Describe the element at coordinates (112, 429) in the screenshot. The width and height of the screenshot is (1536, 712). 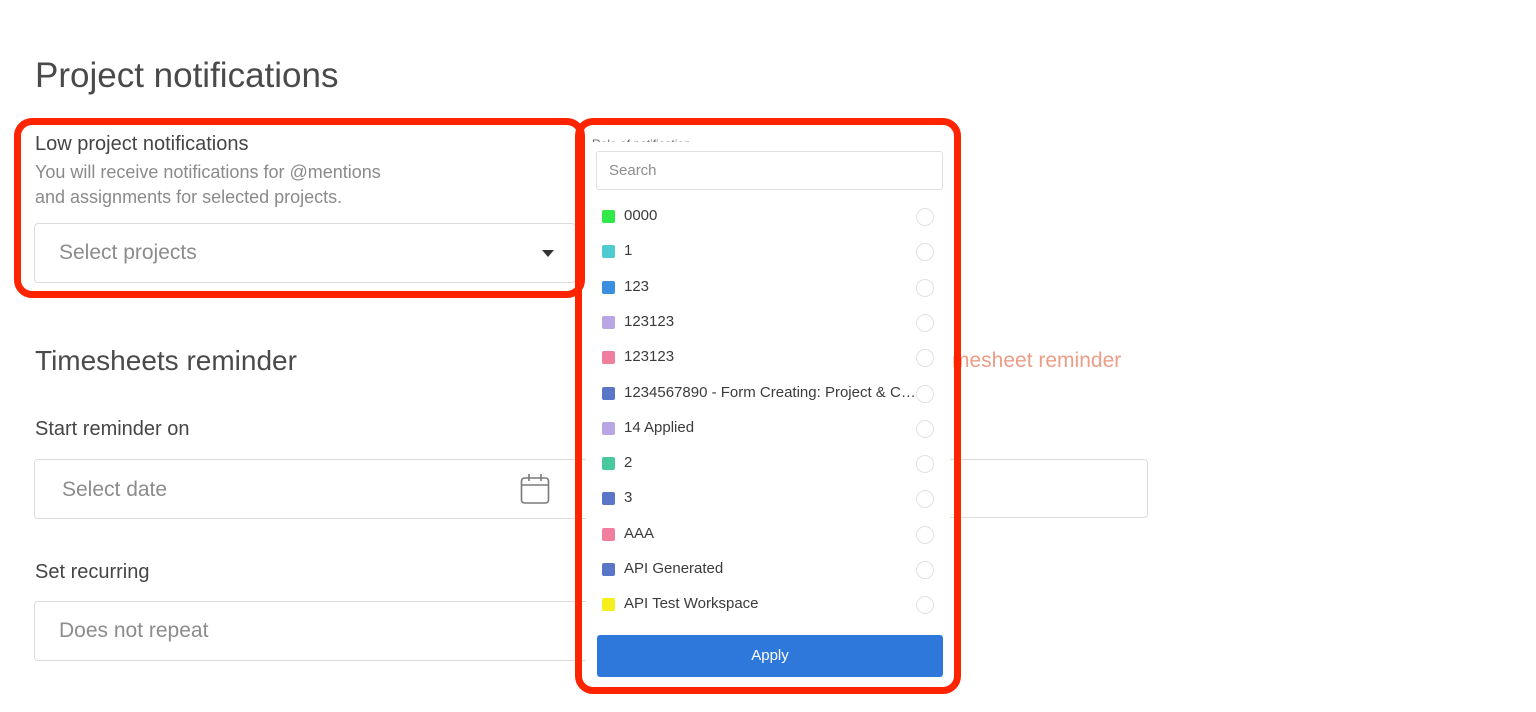
I see `start-reminder-label: Start reminder on` at that location.